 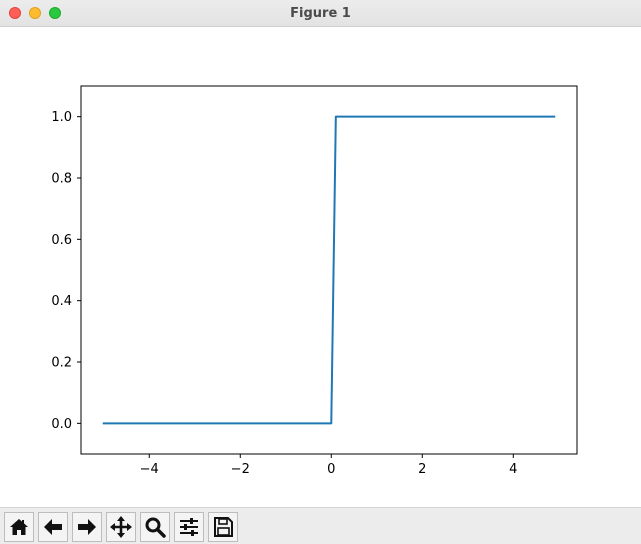 I want to click on save-button, so click(x=223, y=527).